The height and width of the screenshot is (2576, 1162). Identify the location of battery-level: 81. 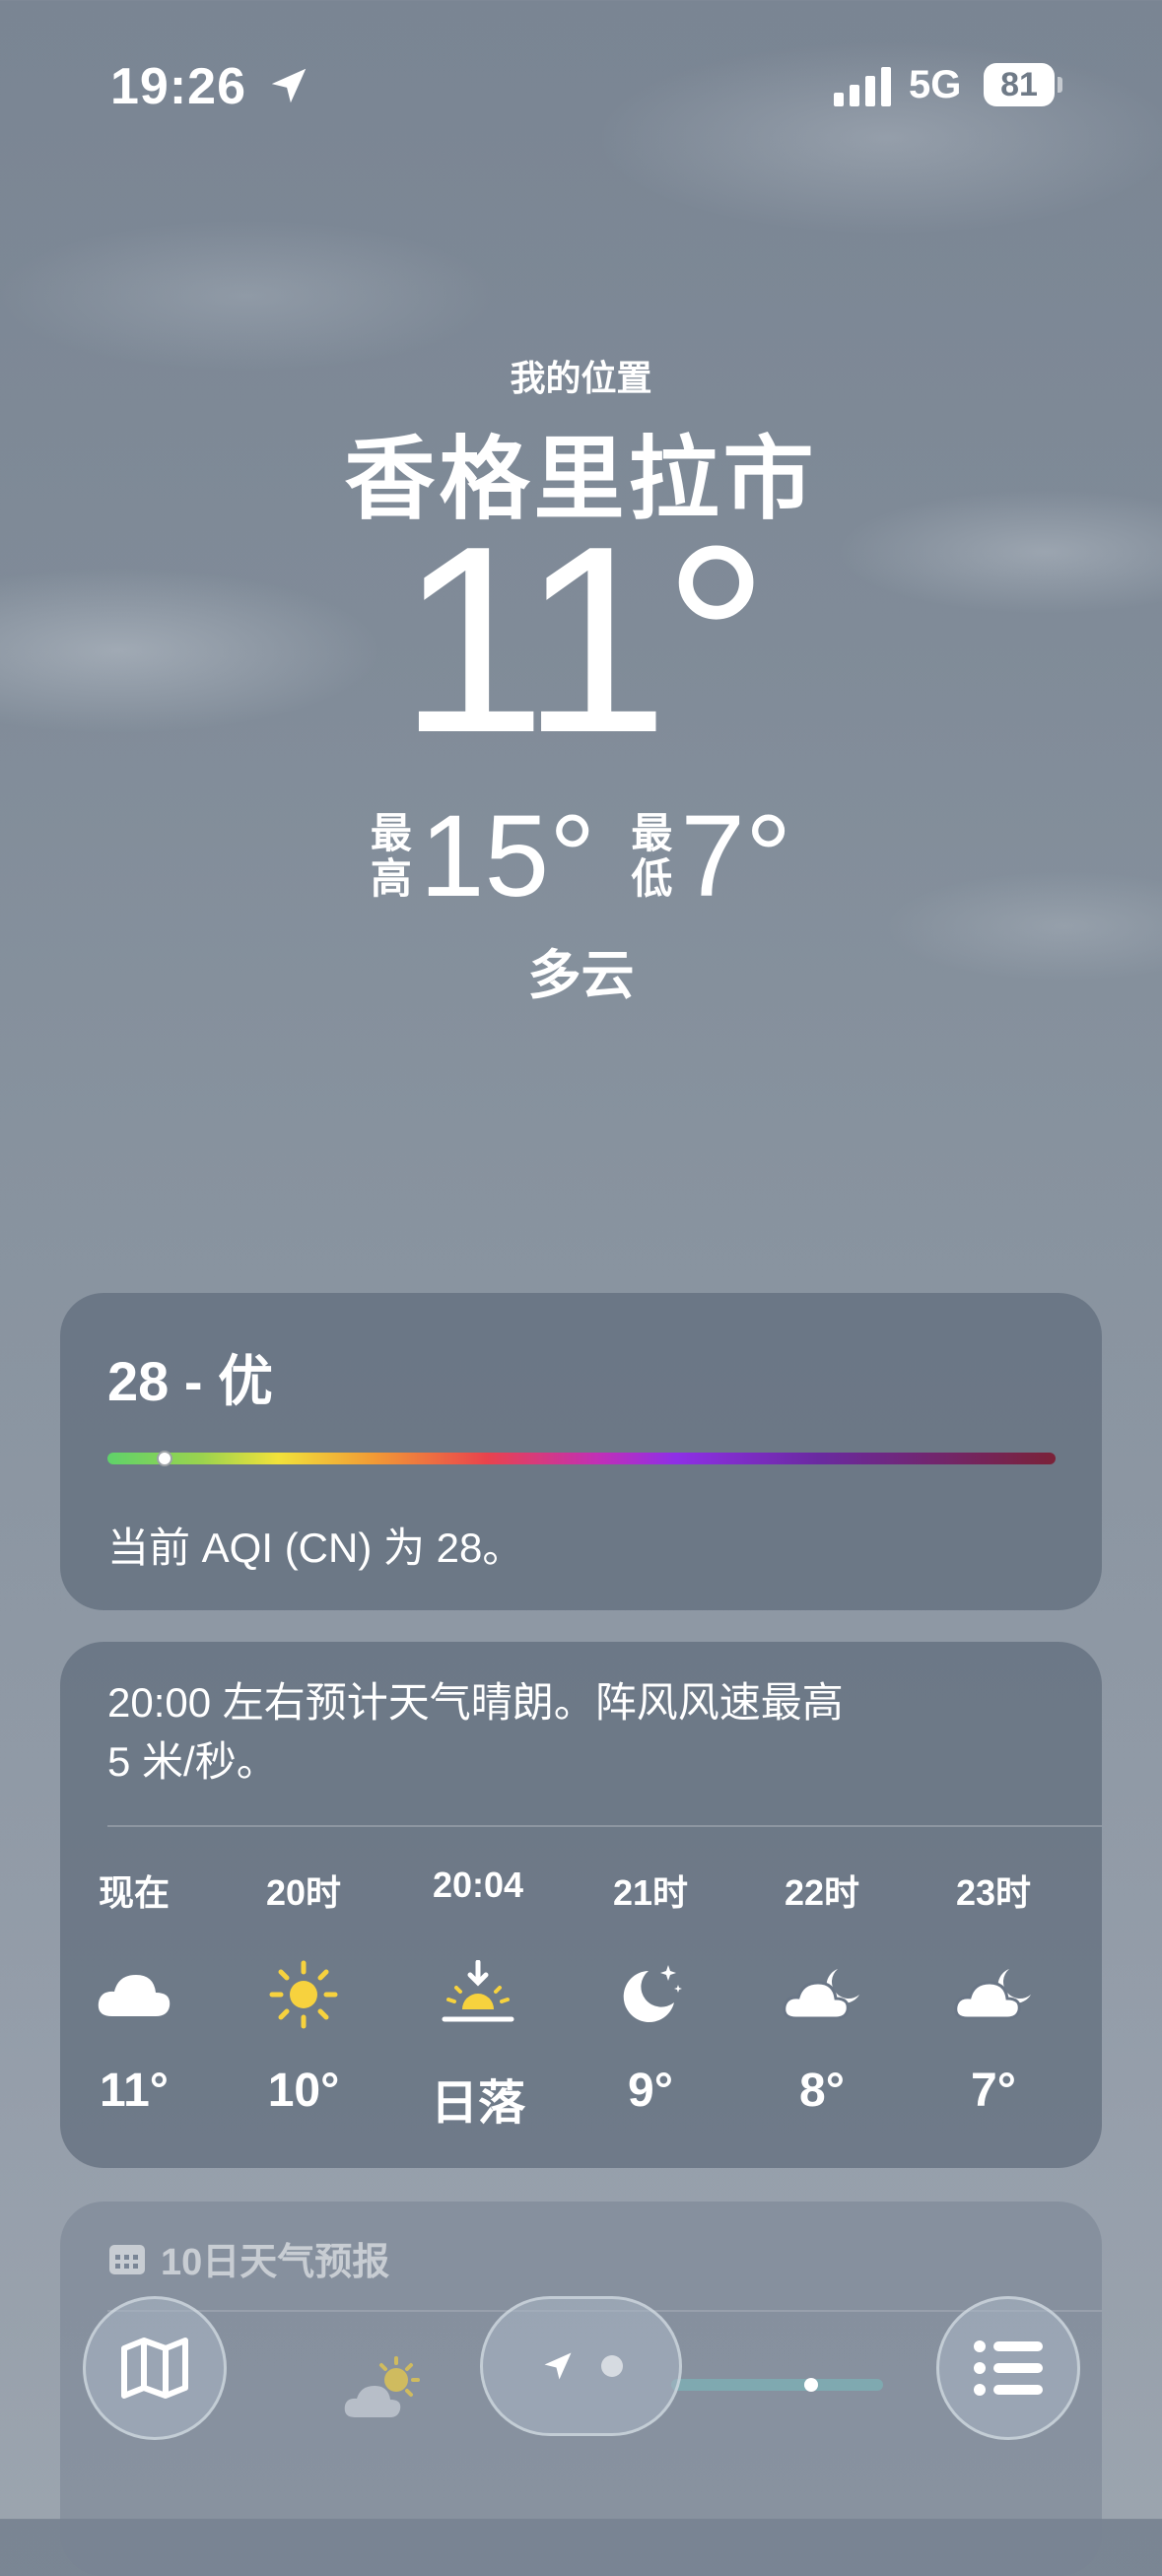
(1020, 84).